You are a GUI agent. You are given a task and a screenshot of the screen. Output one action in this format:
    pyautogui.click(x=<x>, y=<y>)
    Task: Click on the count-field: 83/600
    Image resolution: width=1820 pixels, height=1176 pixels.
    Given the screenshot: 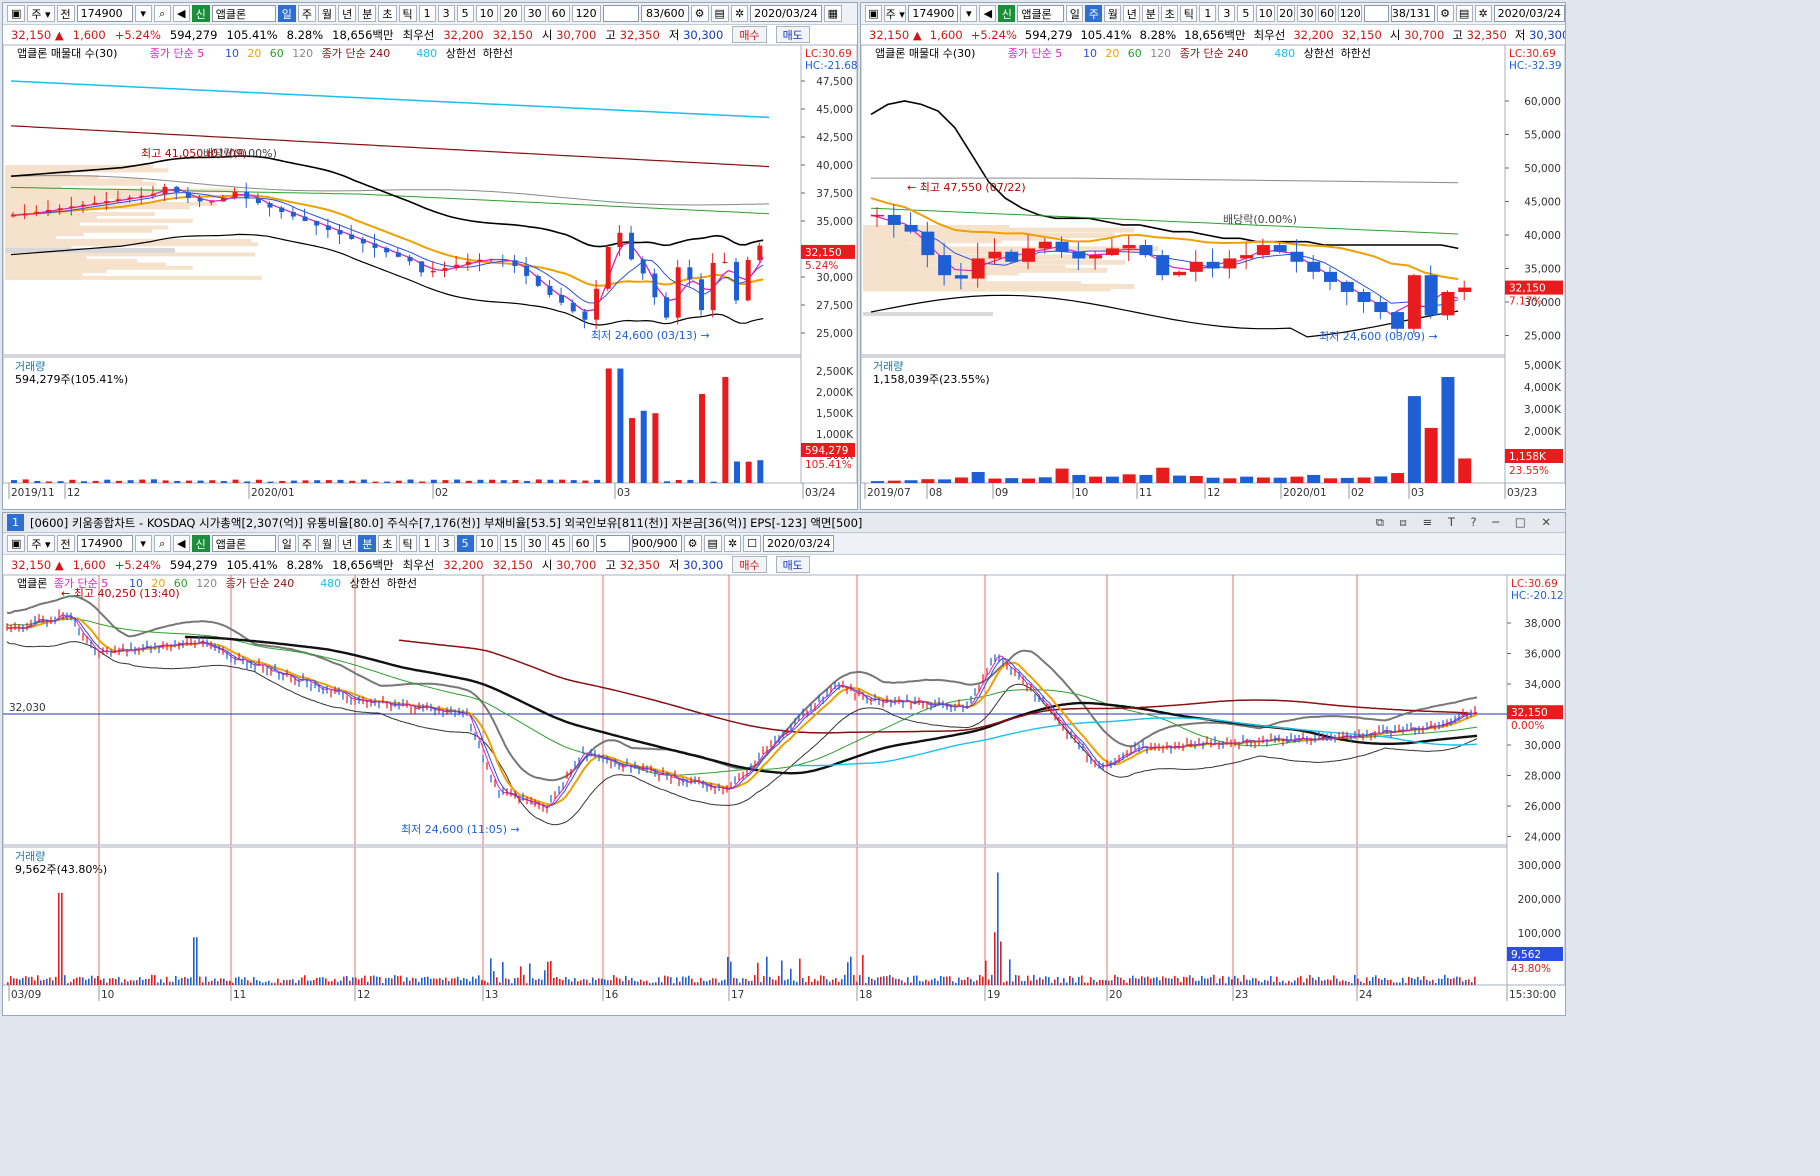 What is the action you would take?
    pyautogui.click(x=664, y=13)
    